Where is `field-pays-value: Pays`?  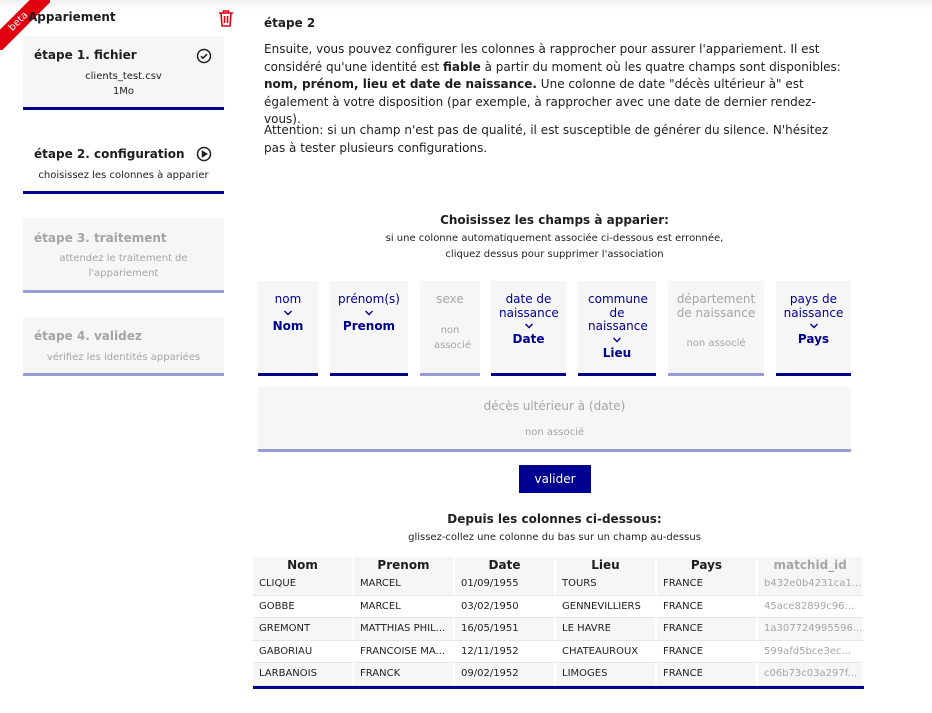 field-pays-value: Pays is located at coordinates (813, 339).